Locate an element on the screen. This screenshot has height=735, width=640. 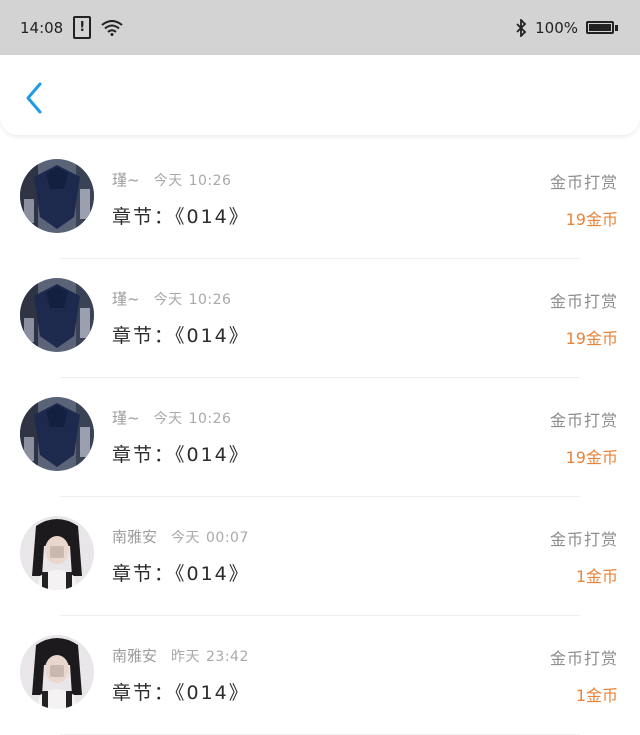
battery-icon is located at coordinates (602, 27).